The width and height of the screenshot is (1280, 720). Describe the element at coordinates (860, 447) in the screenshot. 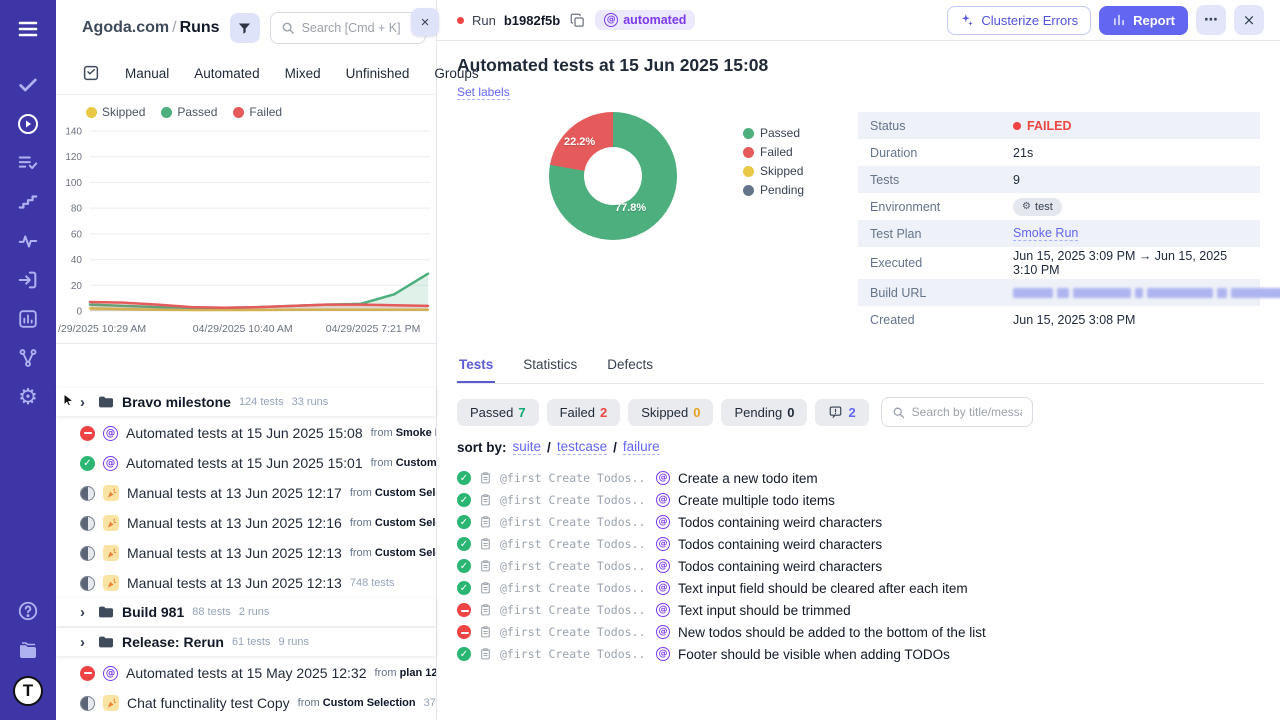

I see `sort-row: sort by: suite / testcase / failure` at that location.